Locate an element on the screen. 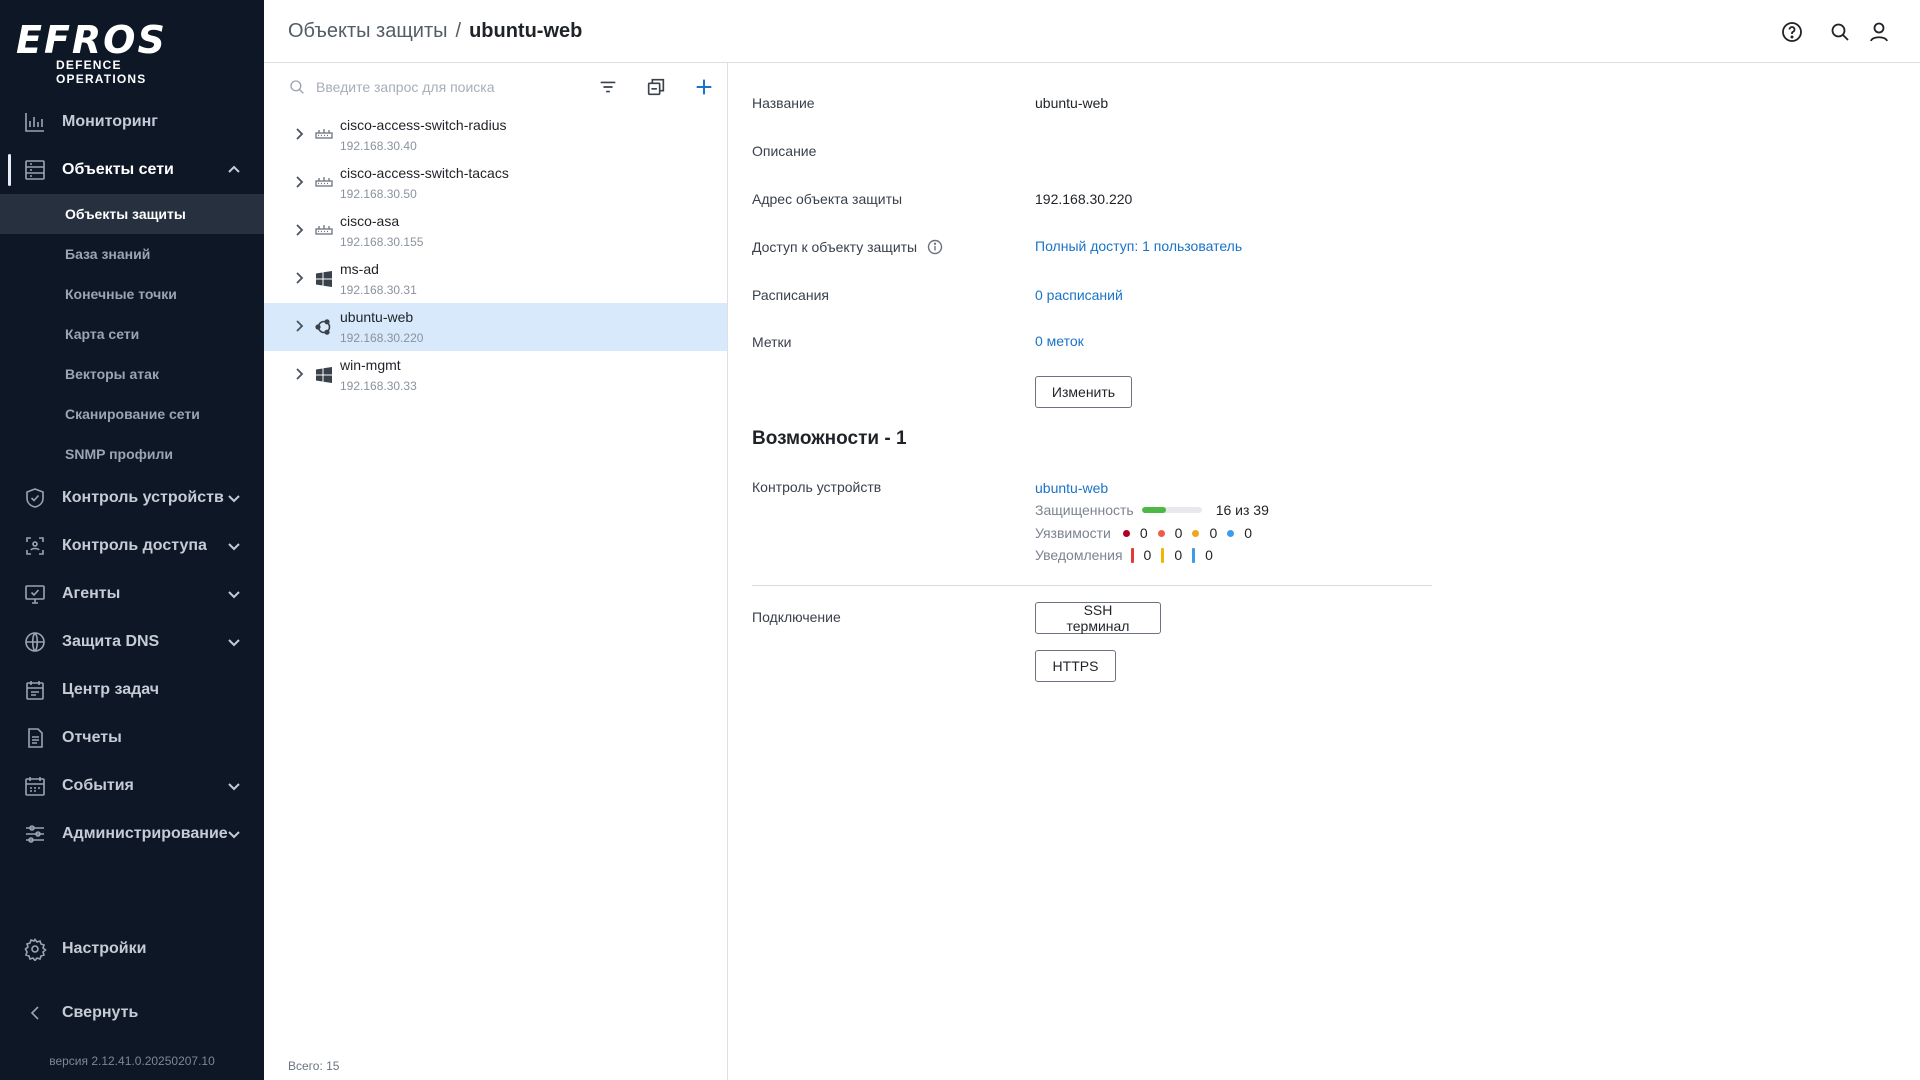  search-input is located at coordinates (424, 87).